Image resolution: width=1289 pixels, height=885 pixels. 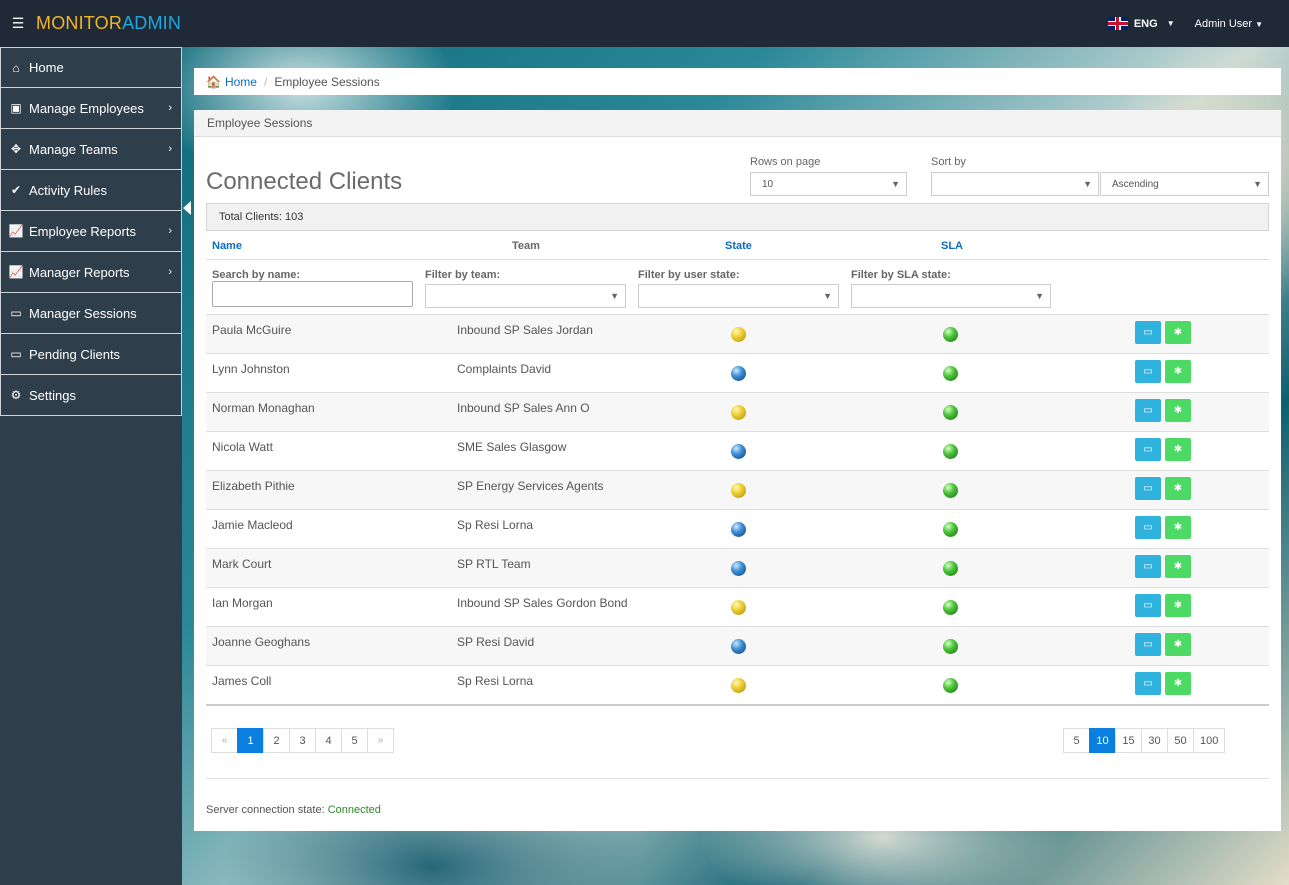 I want to click on page-size-50: 50, so click(x=1180, y=740).